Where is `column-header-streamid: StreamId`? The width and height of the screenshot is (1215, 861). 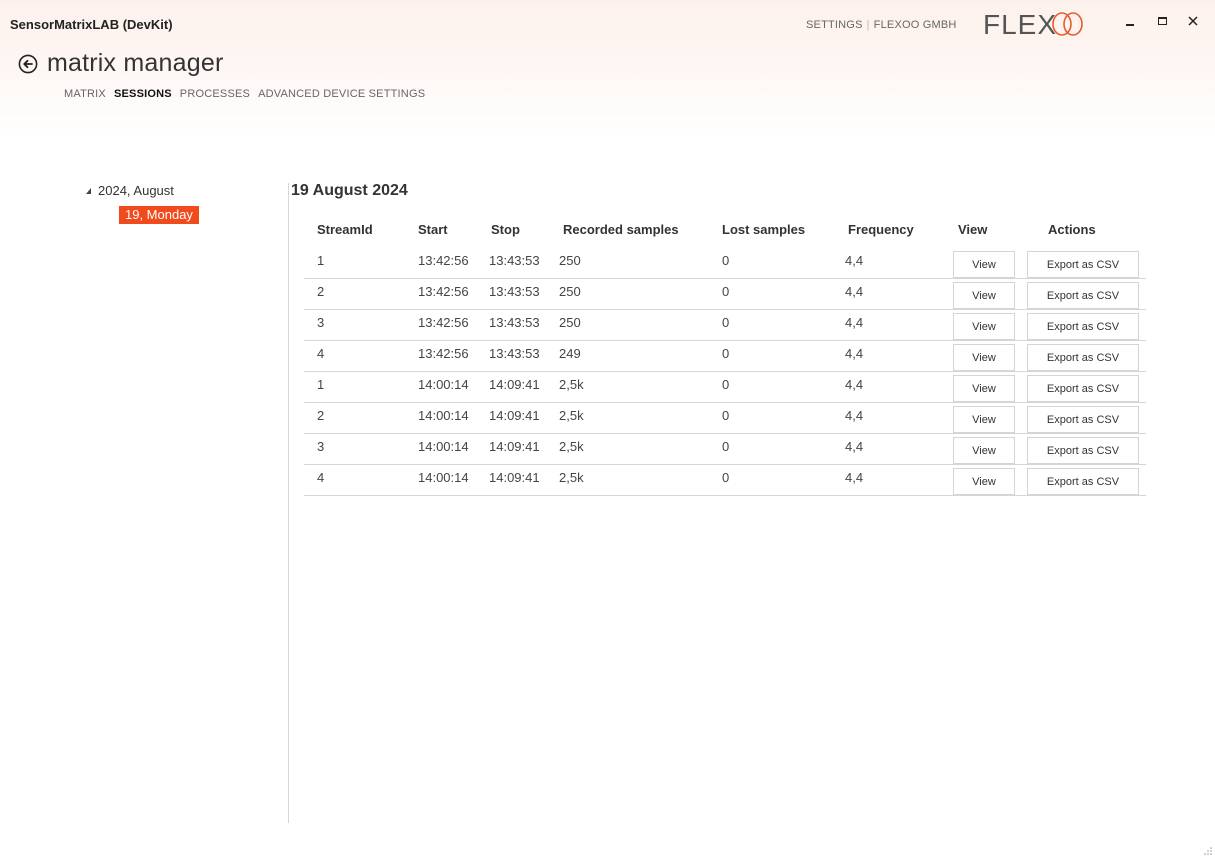
column-header-streamid: StreamId is located at coordinates (345, 229).